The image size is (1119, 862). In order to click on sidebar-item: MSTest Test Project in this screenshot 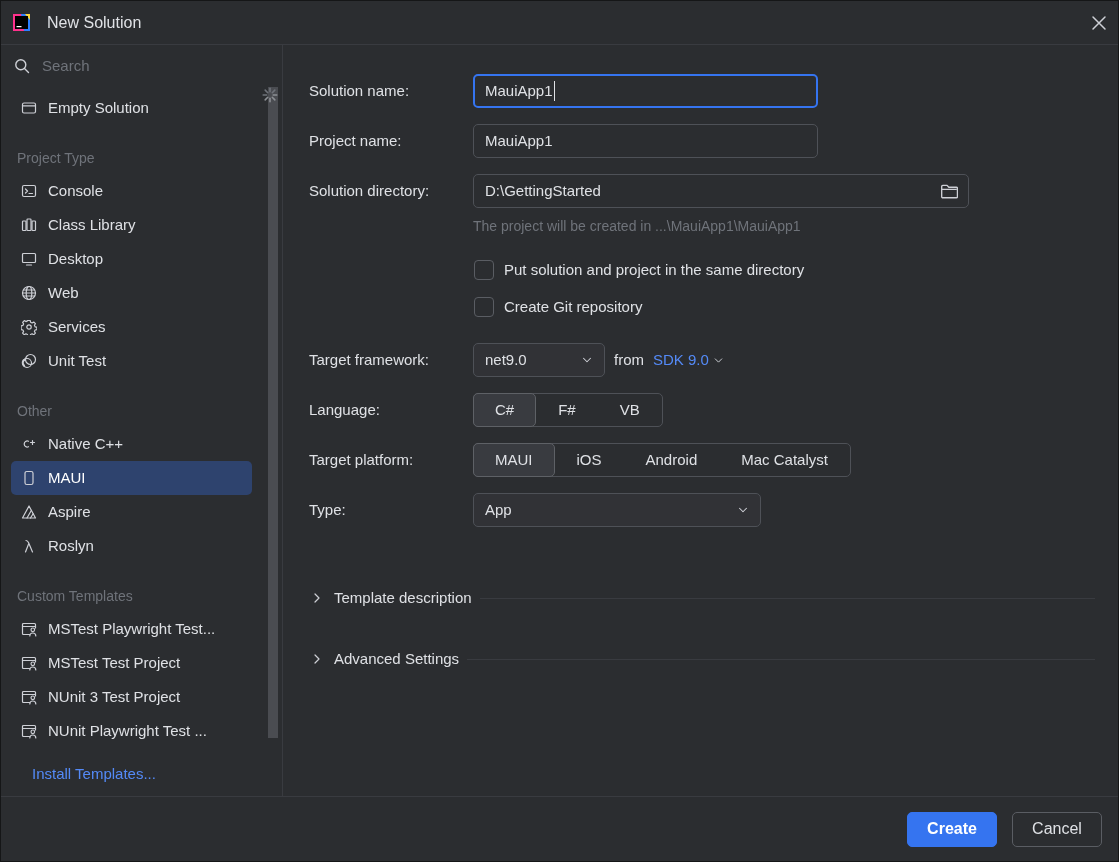, I will do `click(131, 663)`.